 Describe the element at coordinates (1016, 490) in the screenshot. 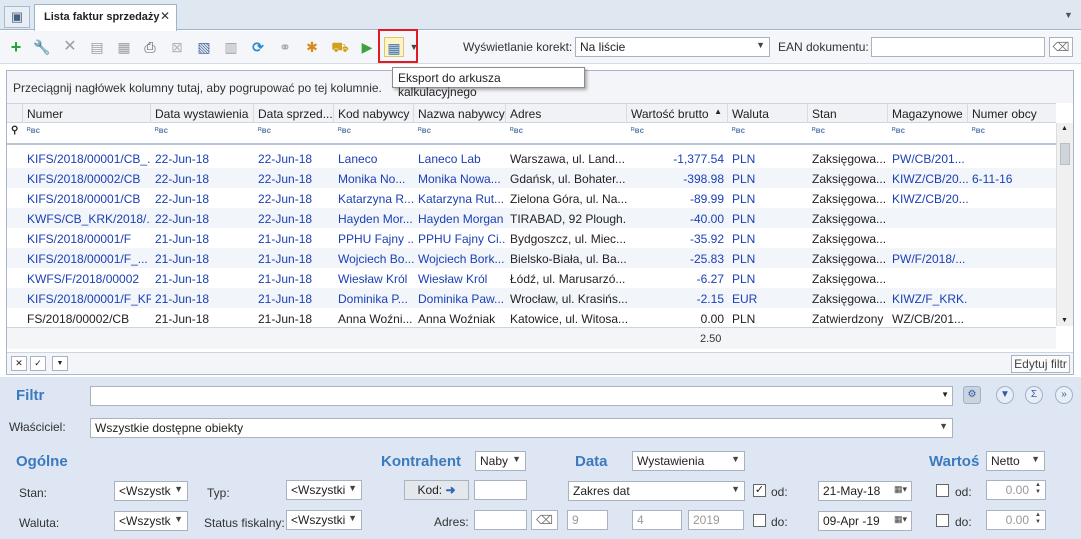

I see `val-from-input: 0.00 ▲ ▼` at that location.